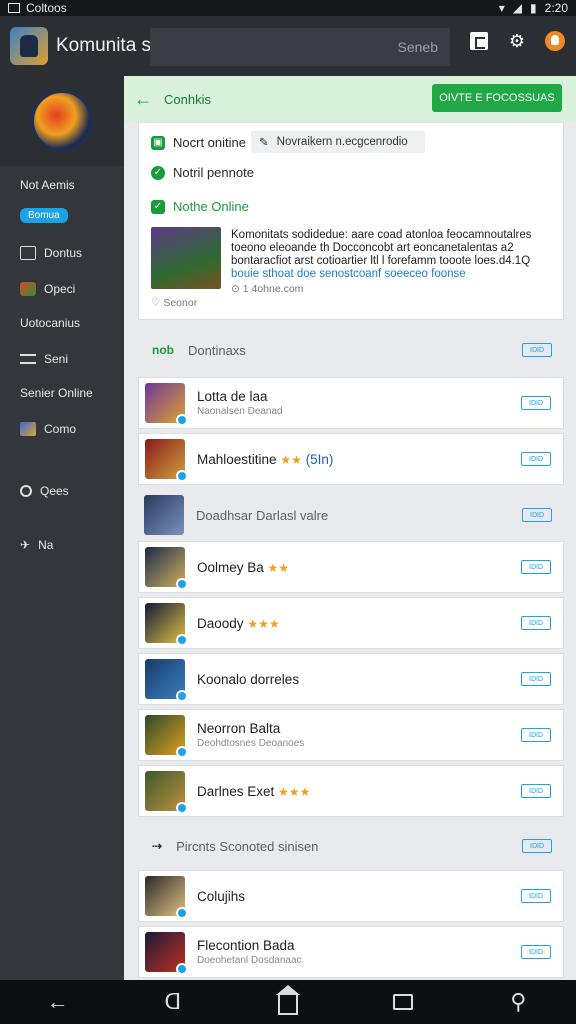 The width and height of the screenshot is (576, 1024). I want to click on share-button, so click(479, 41).